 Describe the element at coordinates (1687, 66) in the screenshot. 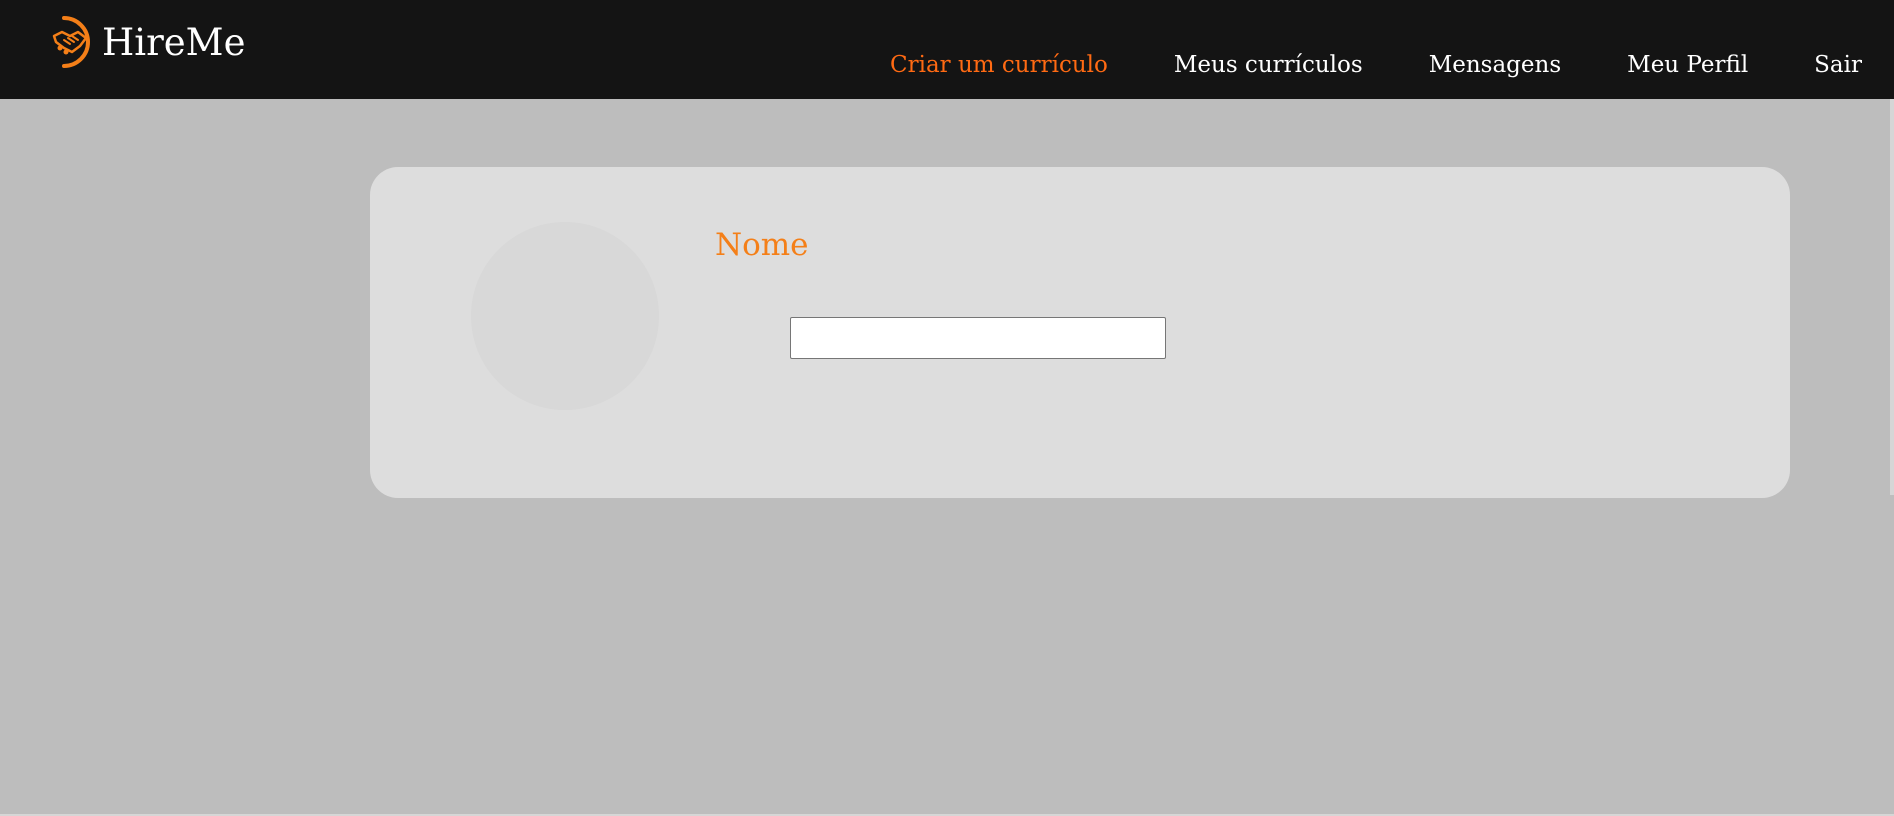

I see `nav-link-meu-perfil: Meu Perfil` at that location.